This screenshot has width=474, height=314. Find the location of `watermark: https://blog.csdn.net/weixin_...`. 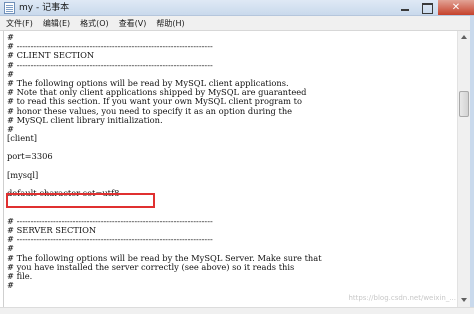

watermark: https://blog.csdn.net/weixin_... is located at coordinates (402, 298).